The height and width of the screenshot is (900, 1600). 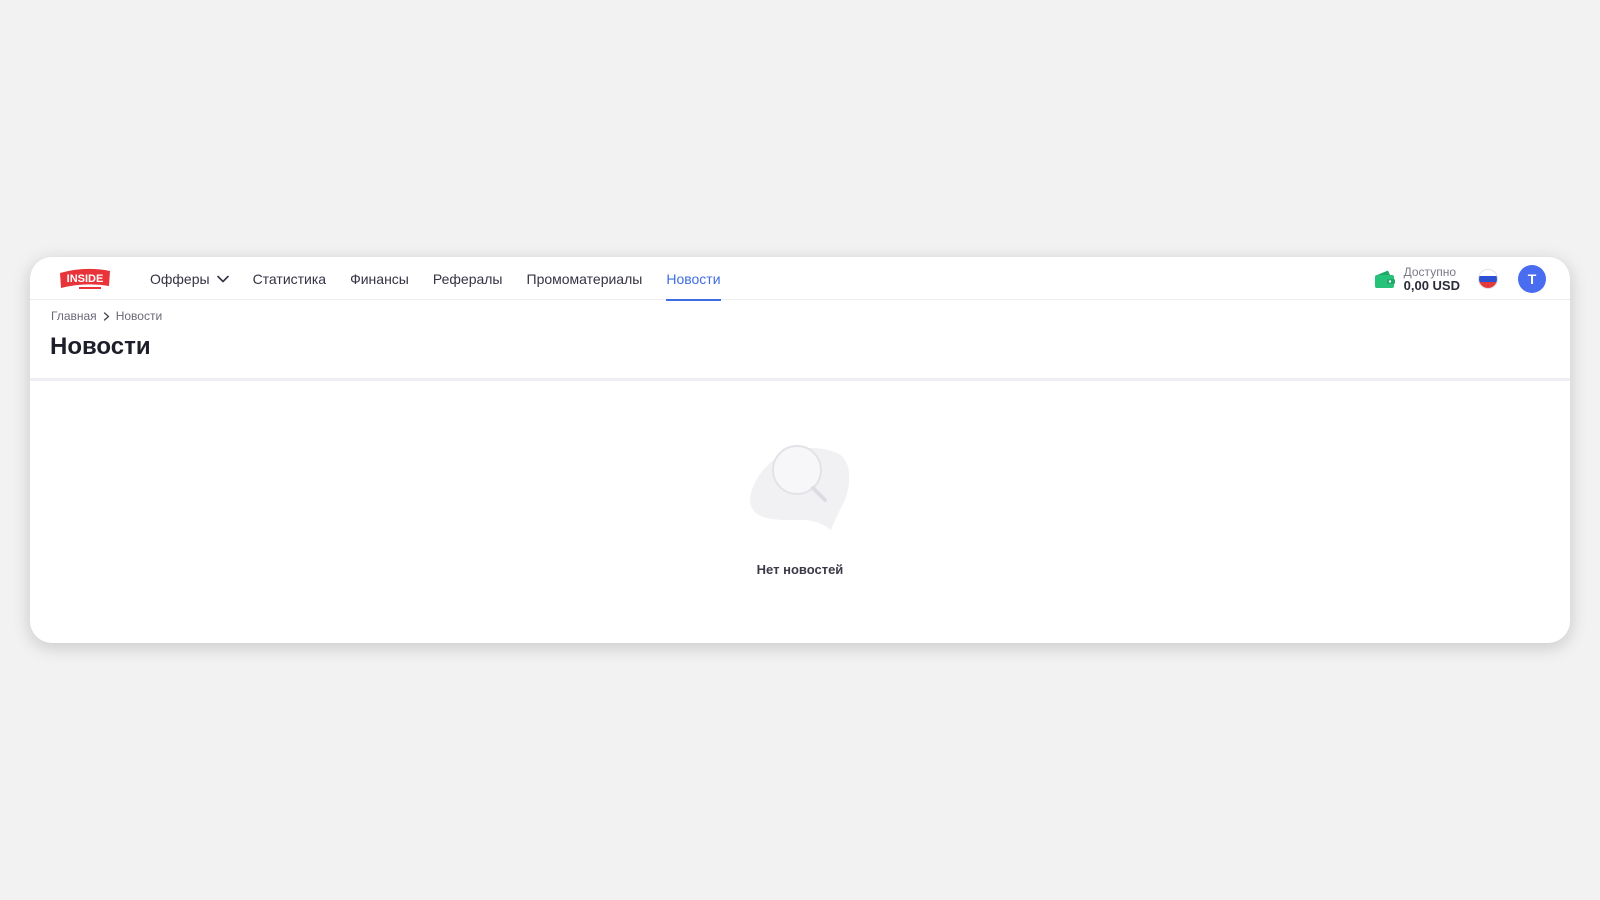 I want to click on chevron-down-icon, so click(x=222, y=278).